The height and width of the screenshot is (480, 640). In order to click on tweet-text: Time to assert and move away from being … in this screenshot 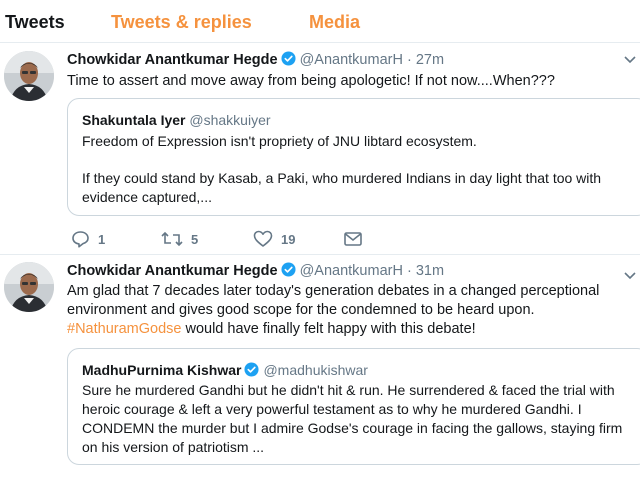, I will do `click(311, 81)`.